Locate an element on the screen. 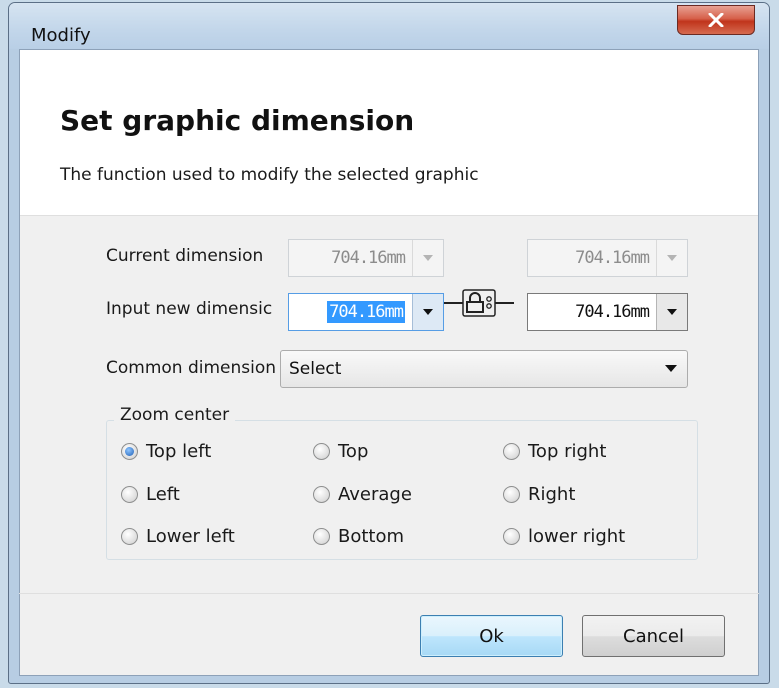 The height and width of the screenshot is (688, 779). footer-separator is located at coordinates (389, 593).